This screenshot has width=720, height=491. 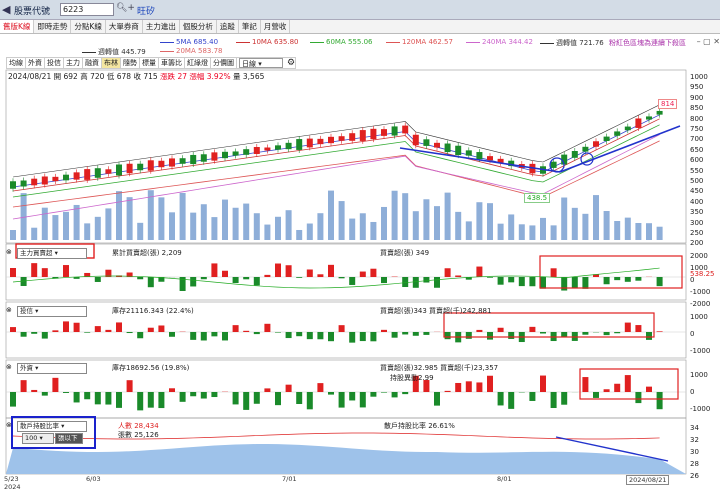 What do you see at coordinates (439, 368) in the screenshot?
I see `panel3-legend-net: 買賣超(張)32.985 買賣超(千)23,357` at bounding box center [439, 368].